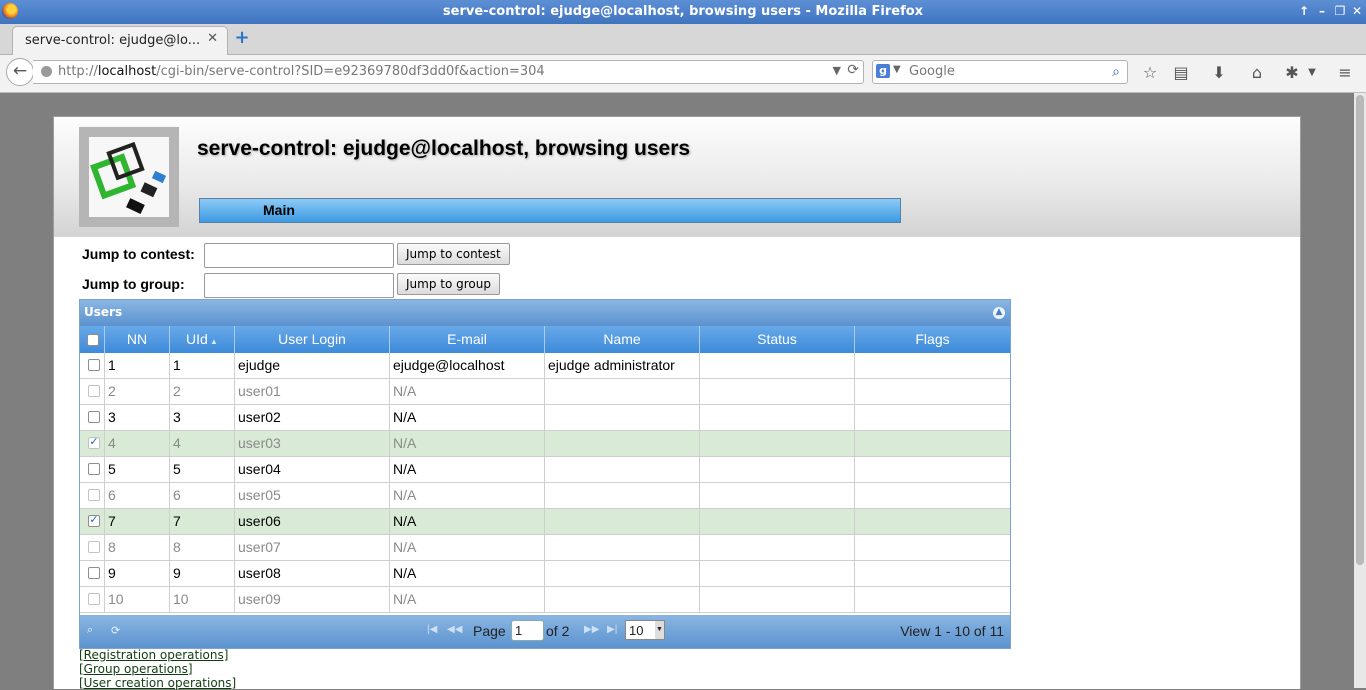 The image size is (1366, 690). Describe the element at coordinates (127, 71) in the screenshot. I see `url-host: localhost` at that location.